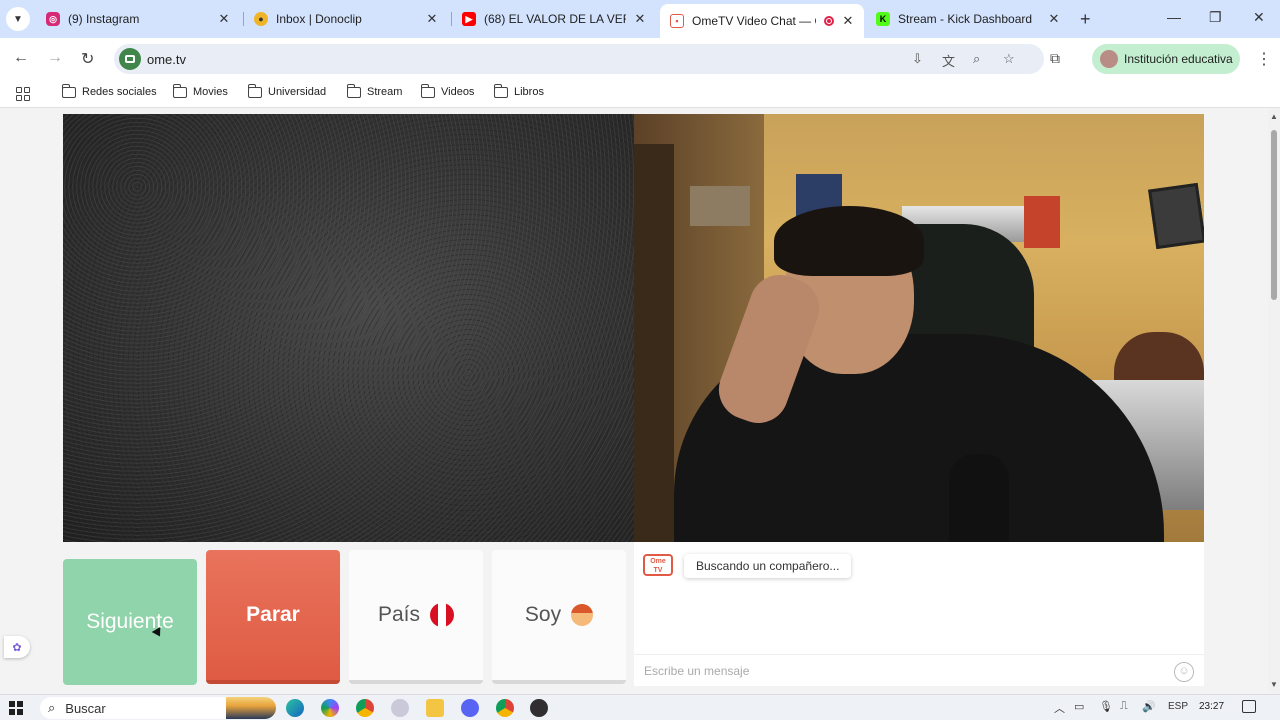  I want to click on edge-icon, so click(295, 708).